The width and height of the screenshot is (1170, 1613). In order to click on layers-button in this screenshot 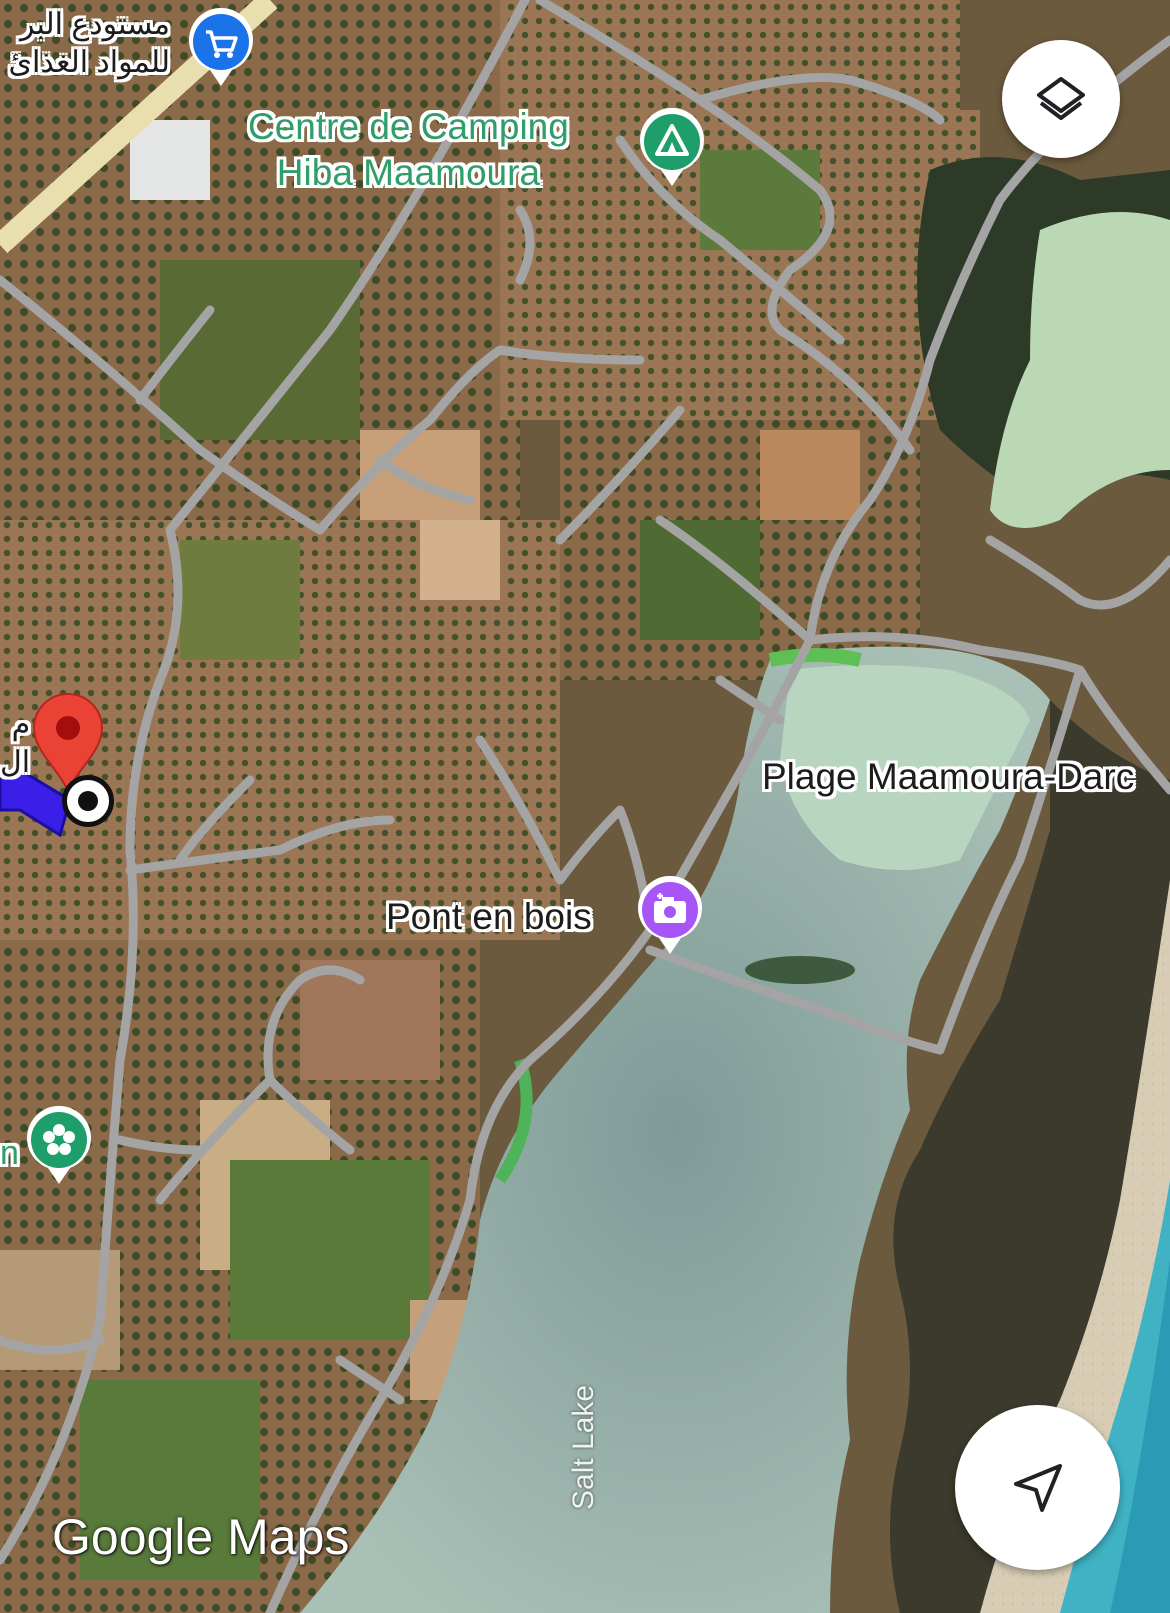, I will do `click(1061, 99)`.